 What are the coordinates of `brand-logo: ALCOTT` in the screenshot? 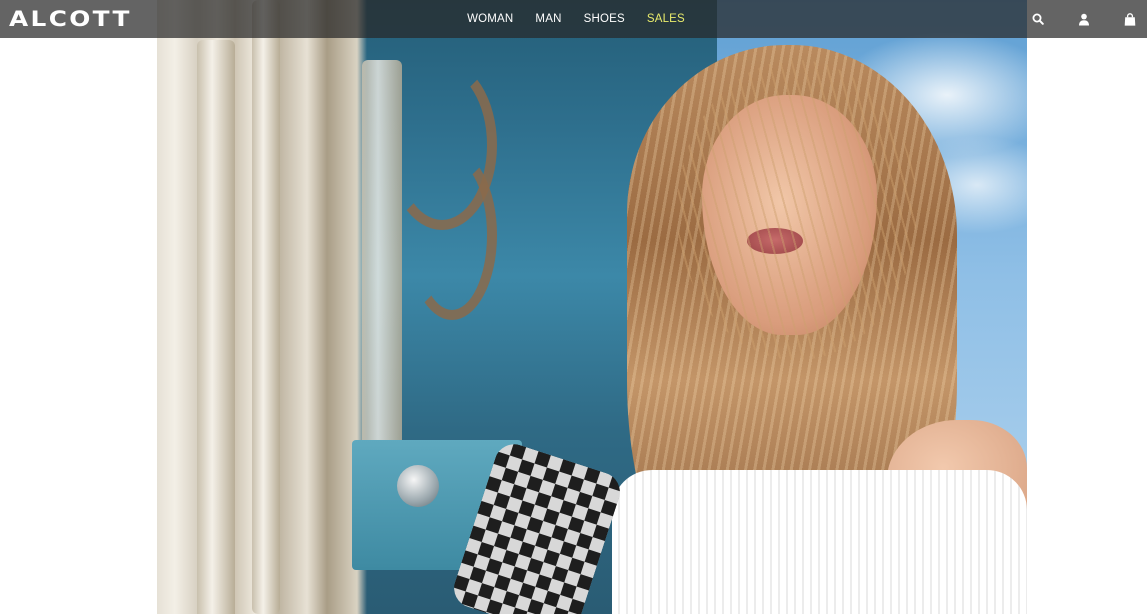 It's located at (70, 19).